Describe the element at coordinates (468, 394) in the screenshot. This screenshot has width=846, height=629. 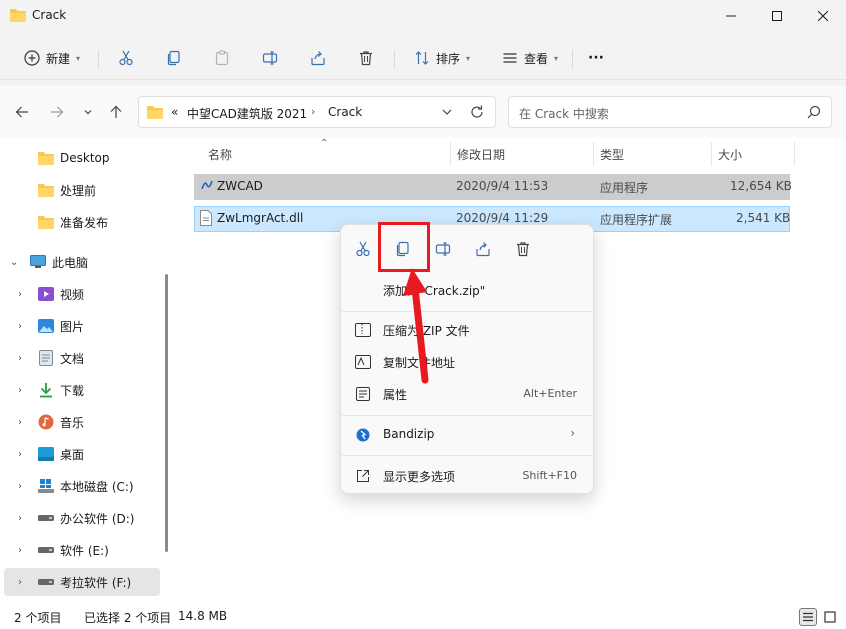
I see `ctx-properties: 属性 Alt+Enter` at that location.